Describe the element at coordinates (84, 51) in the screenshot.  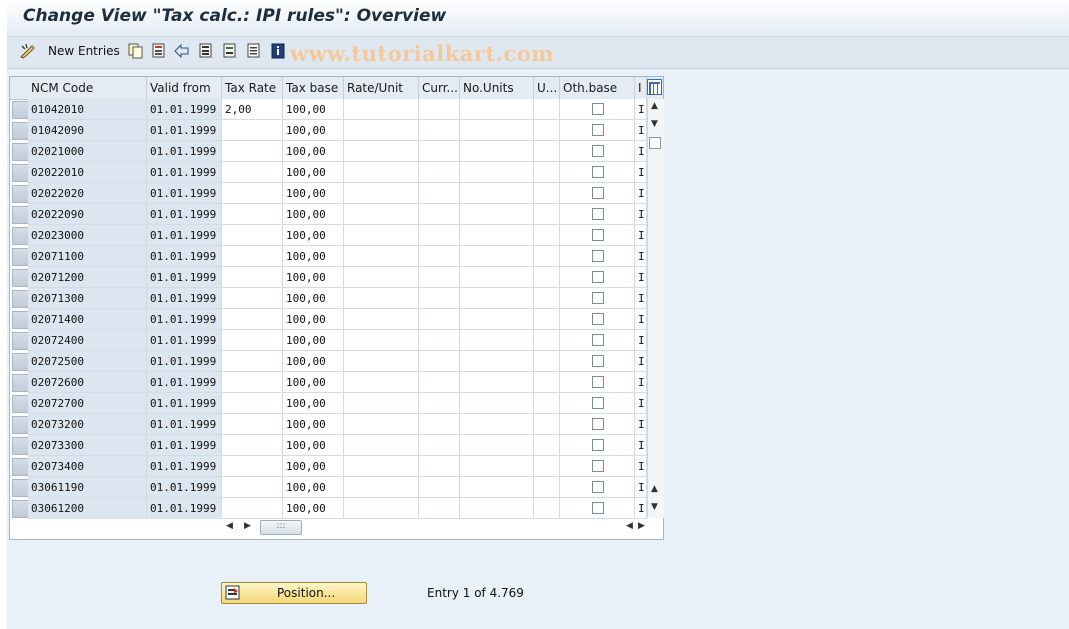
I see `new-entries-button: New Entries` at that location.